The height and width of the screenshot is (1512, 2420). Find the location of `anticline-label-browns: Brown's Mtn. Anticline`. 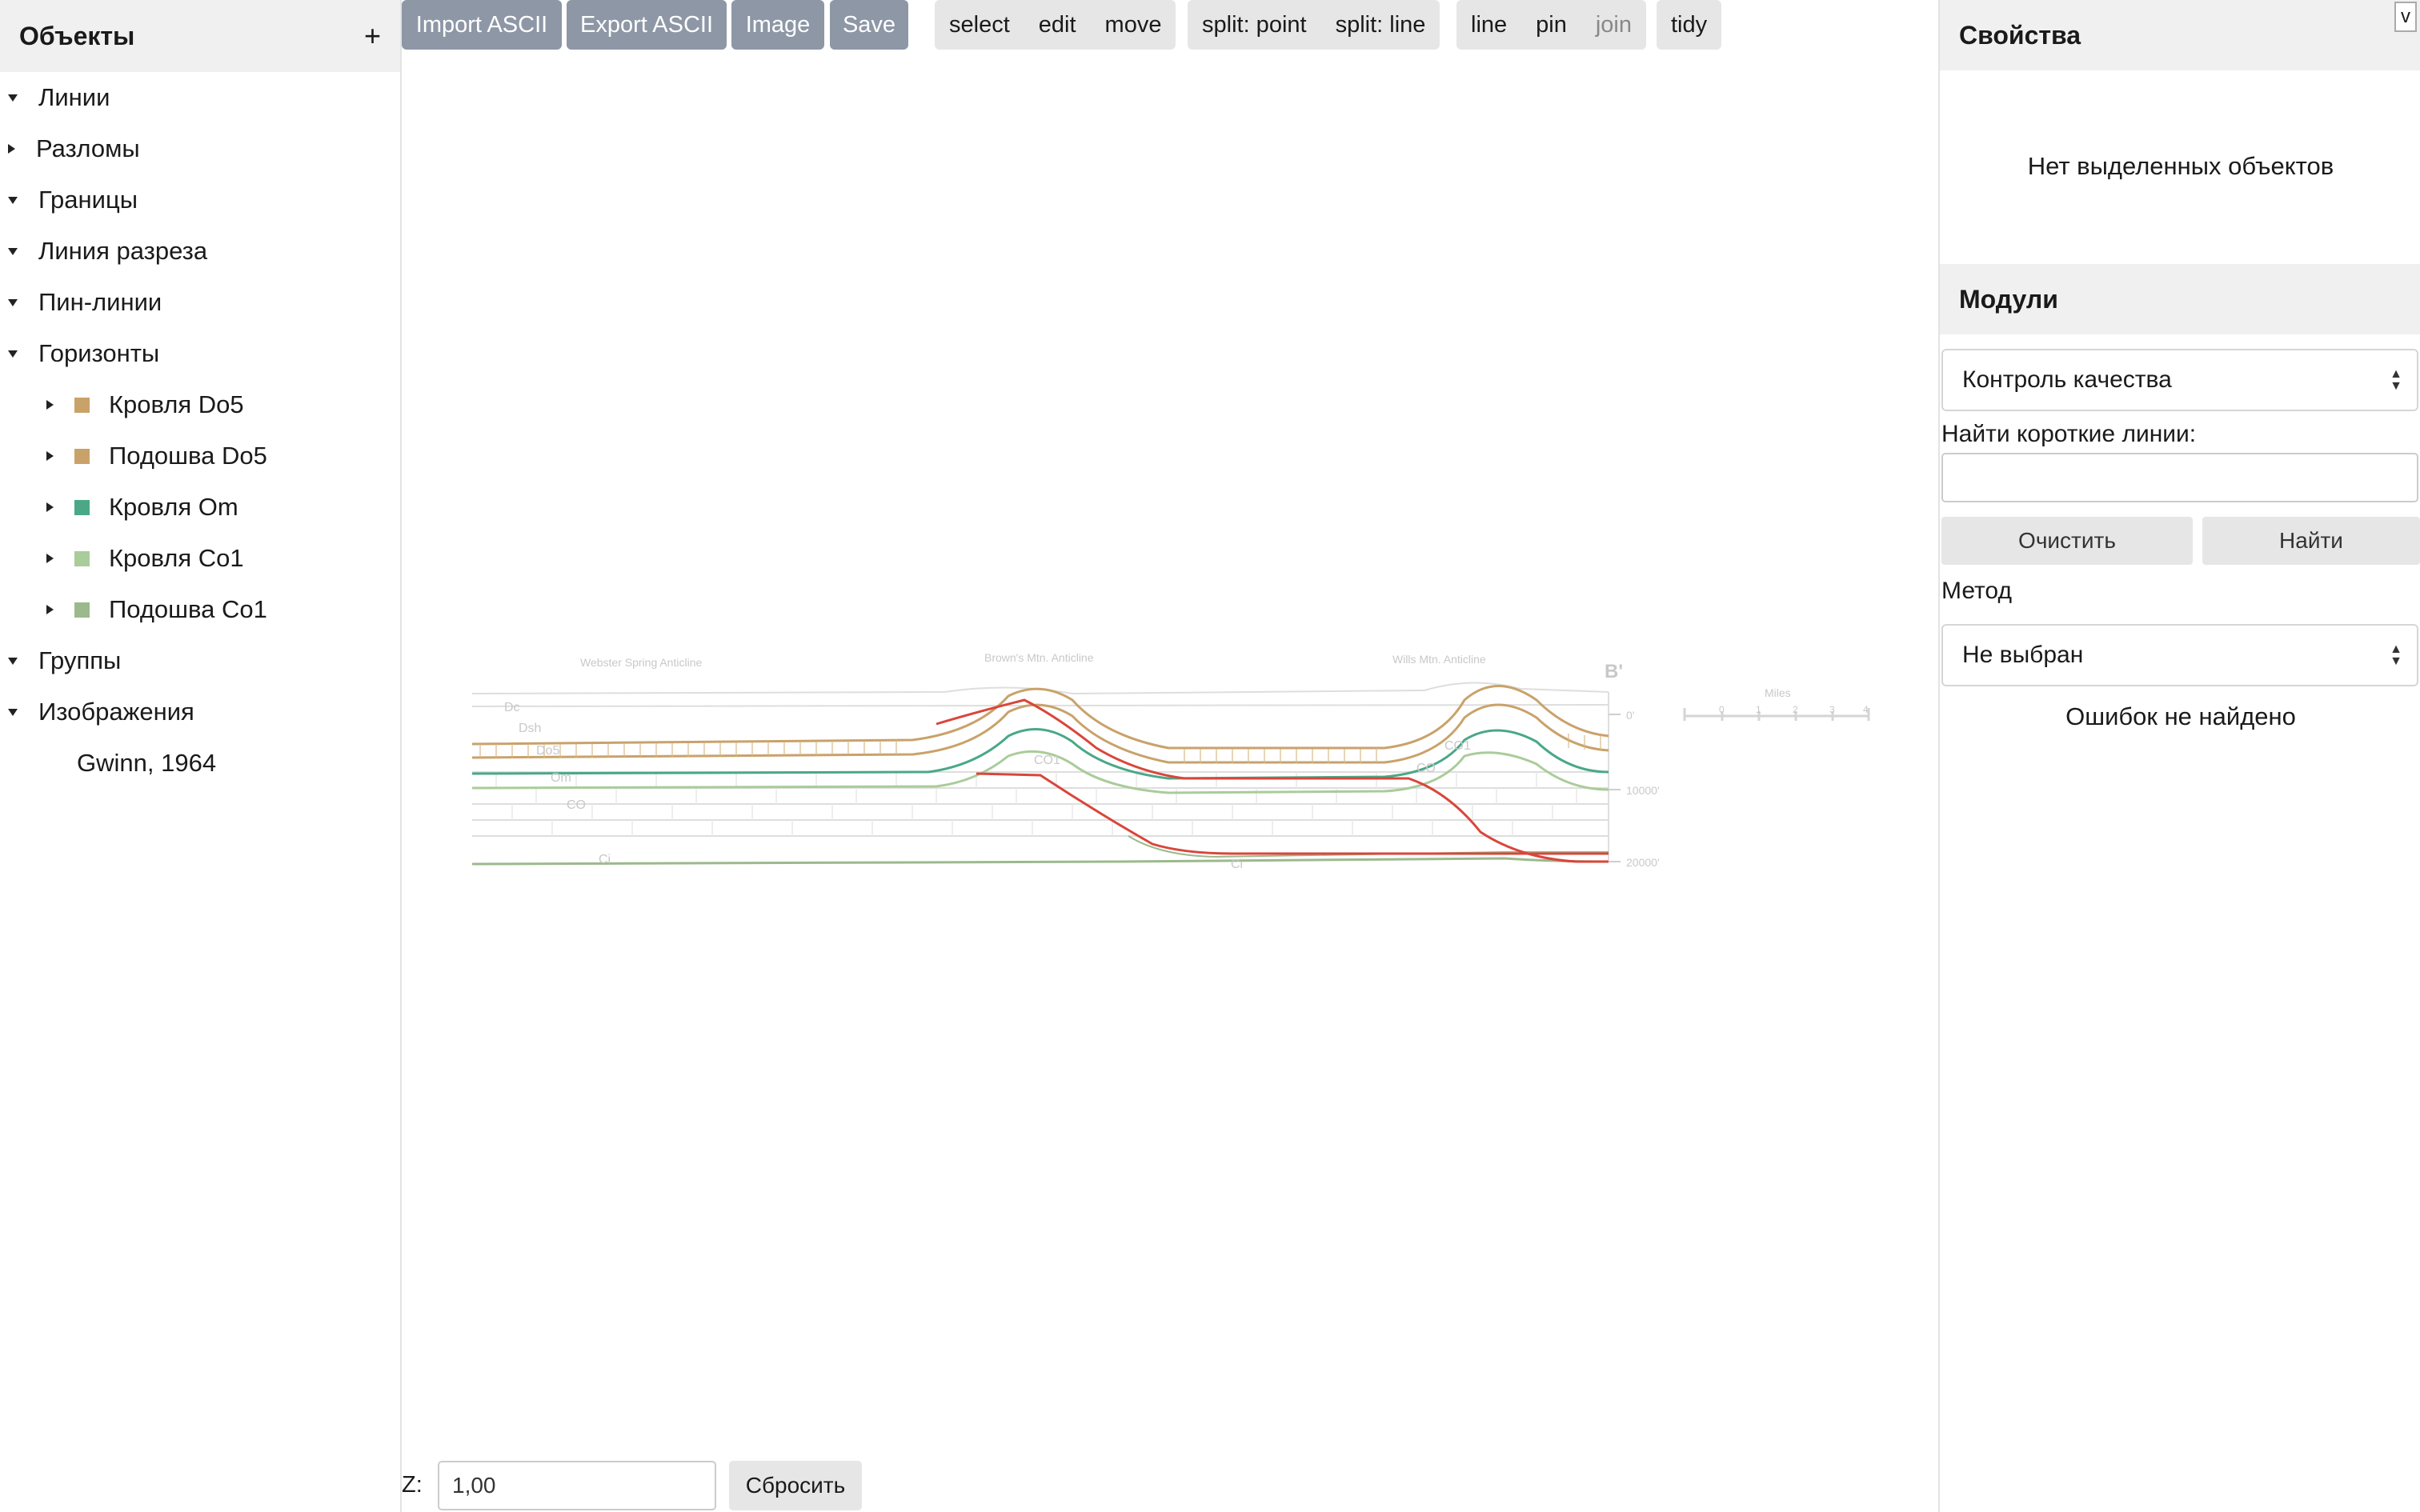

anticline-label-browns: Brown's Mtn. Anticline is located at coordinates (1039, 658).